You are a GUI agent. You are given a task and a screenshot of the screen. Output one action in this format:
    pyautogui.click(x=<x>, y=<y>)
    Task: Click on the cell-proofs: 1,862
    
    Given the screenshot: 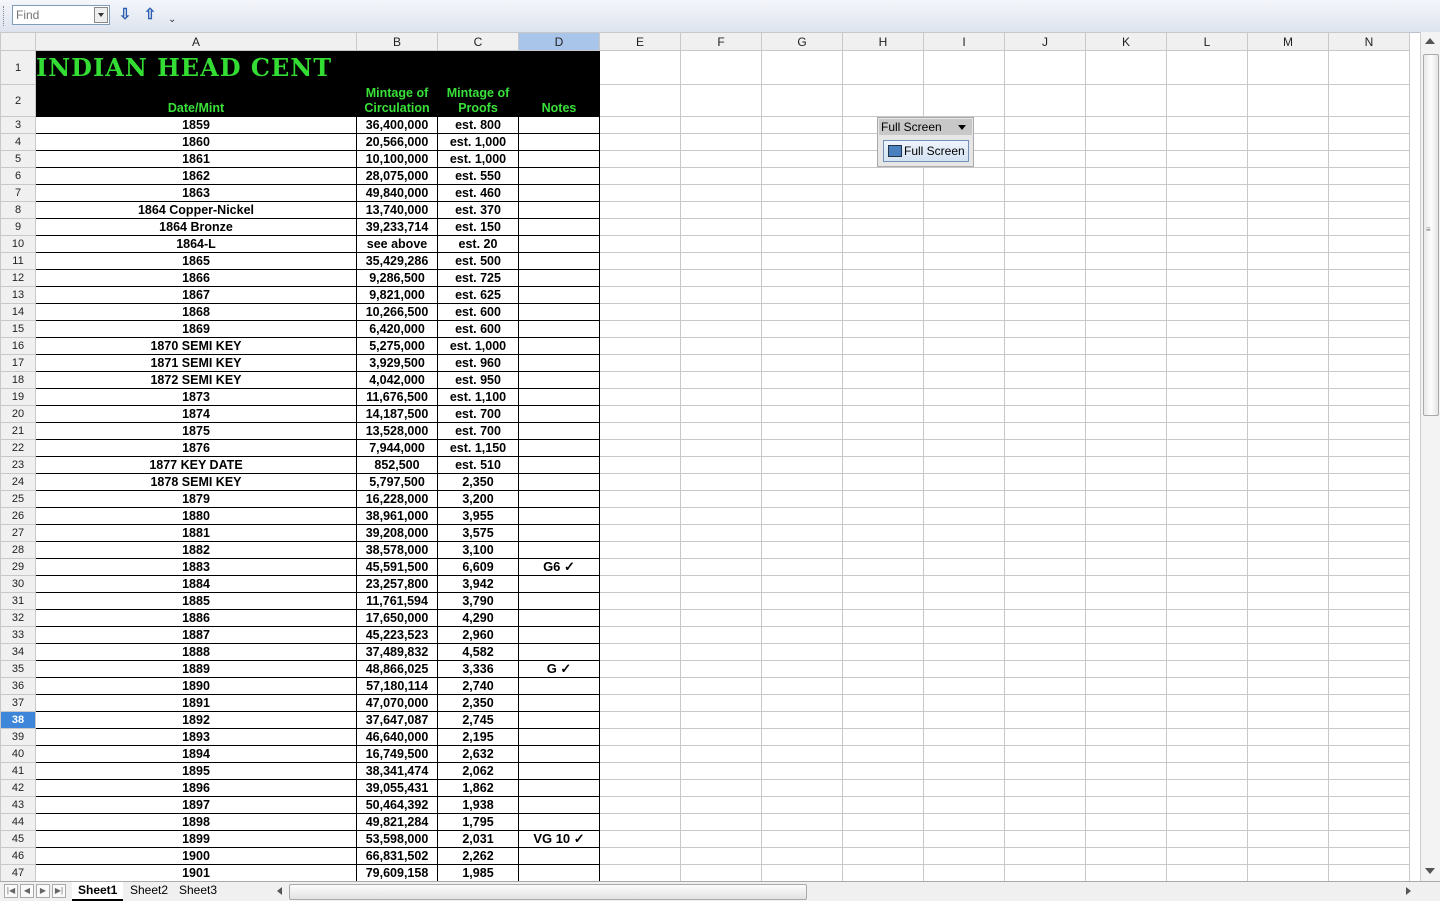 What is the action you would take?
    pyautogui.click(x=478, y=788)
    